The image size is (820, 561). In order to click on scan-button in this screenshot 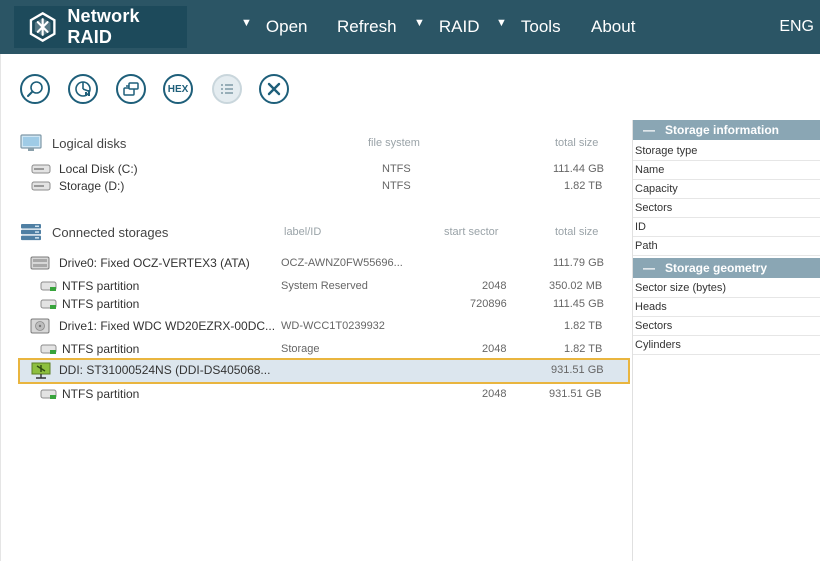, I will do `click(35, 89)`.